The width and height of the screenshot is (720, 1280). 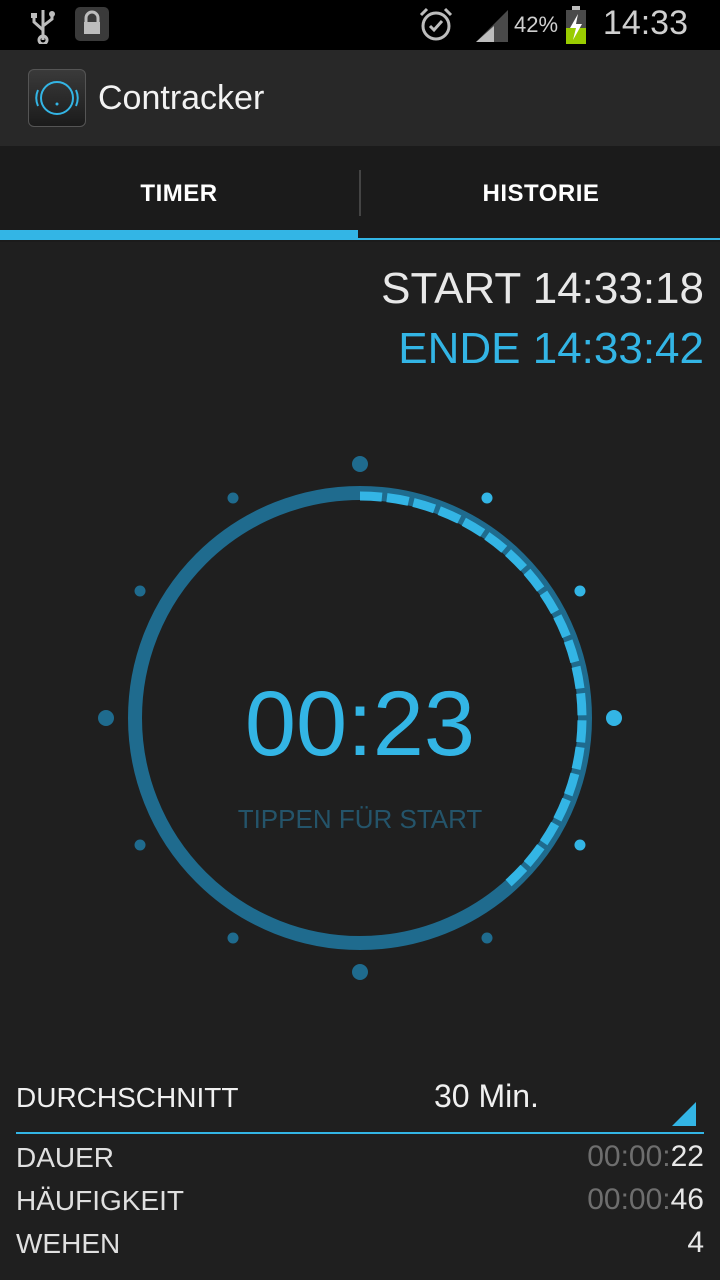 I want to click on status-time: 14:33, so click(x=645, y=23).